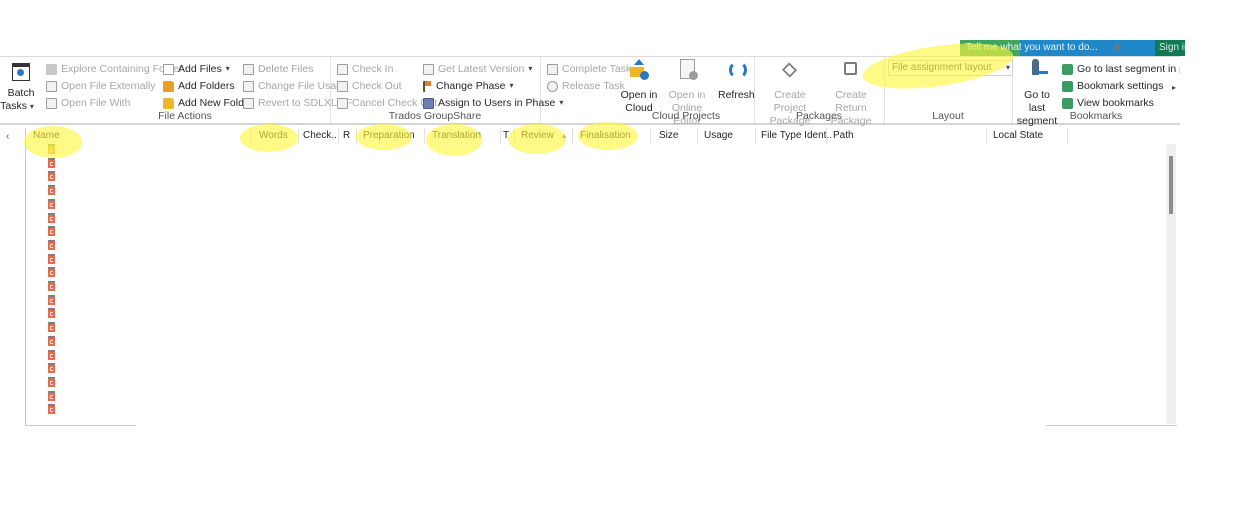  I want to click on check-in-button: Check In, so click(365, 69).